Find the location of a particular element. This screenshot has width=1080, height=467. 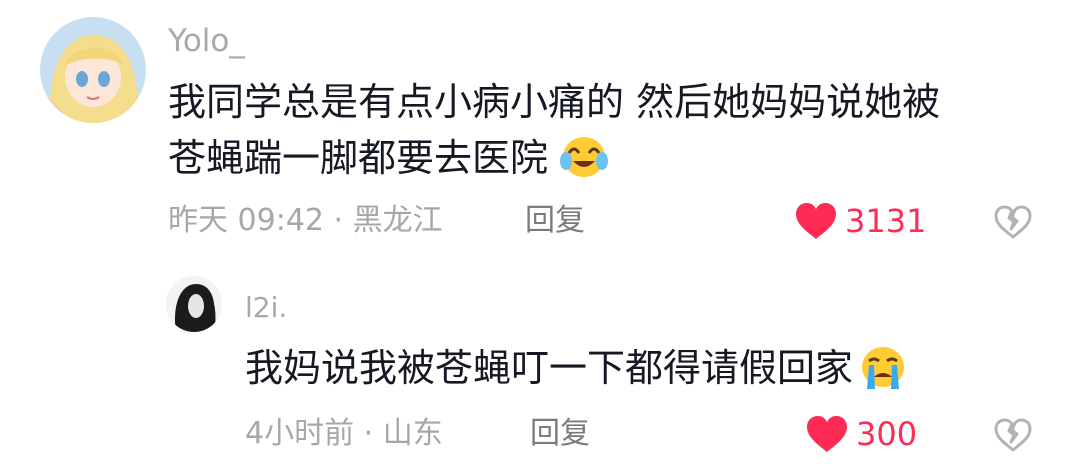

comment-meta: 4小时前 · 山东 is located at coordinates (344, 433).